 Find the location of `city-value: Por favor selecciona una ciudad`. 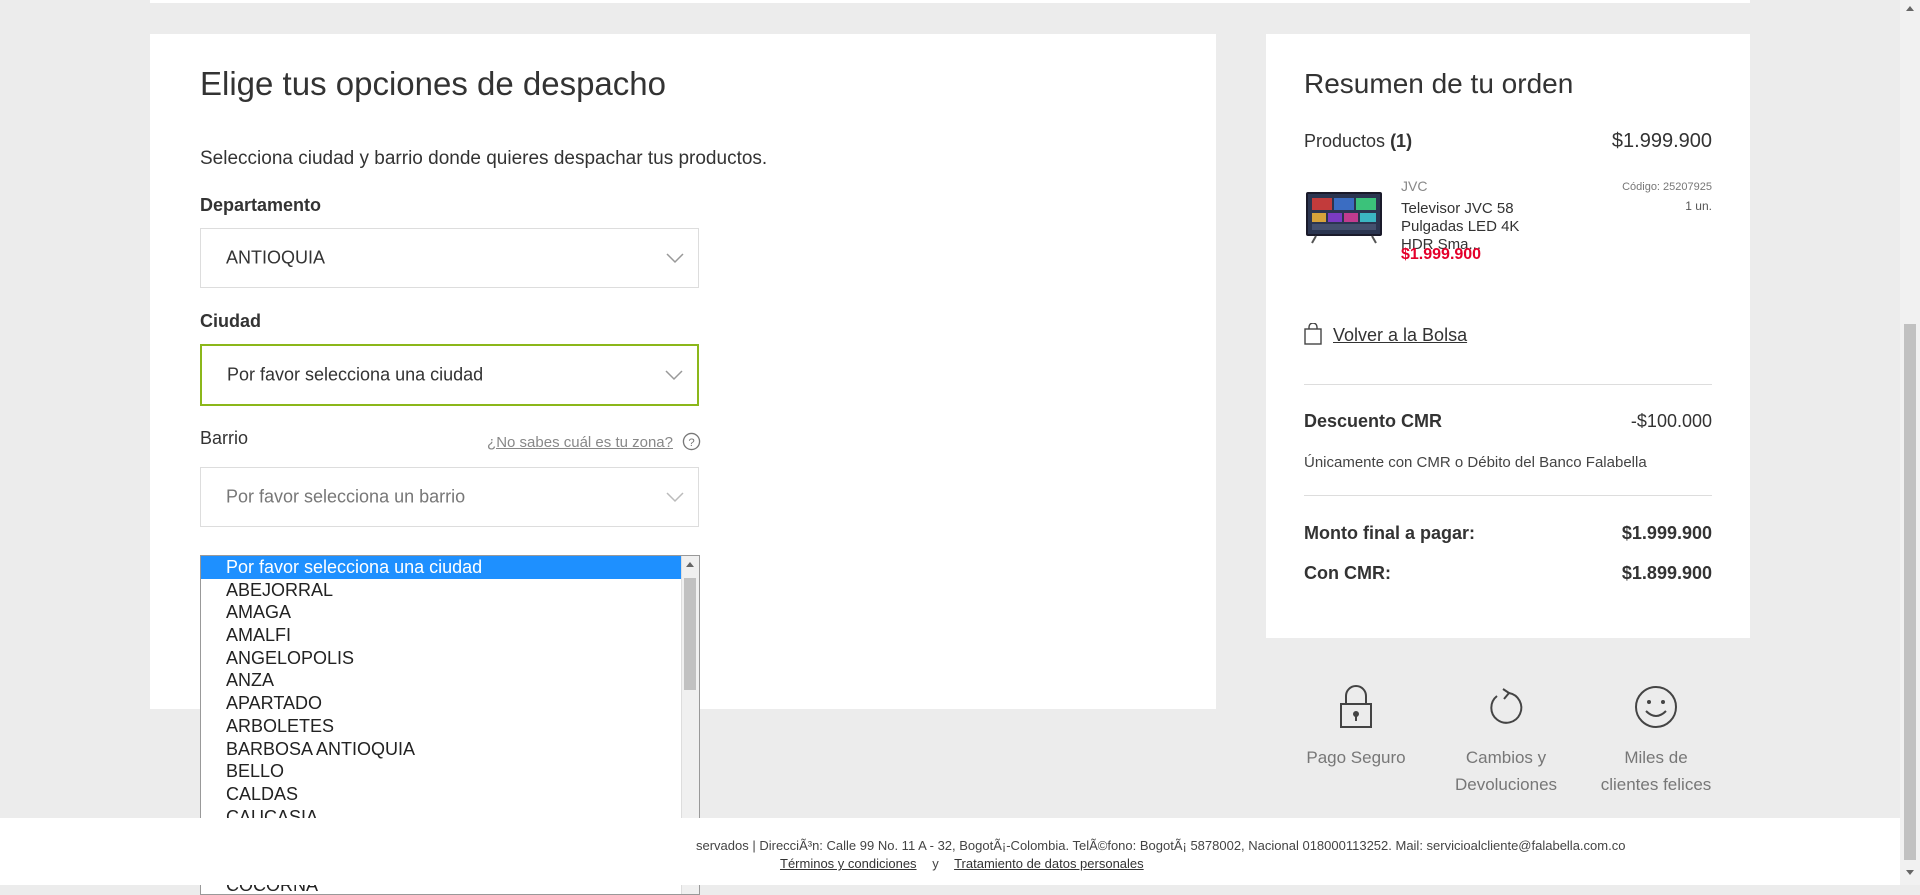

city-value: Por favor selecciona una ciudad is located at coordinates (355, 374).